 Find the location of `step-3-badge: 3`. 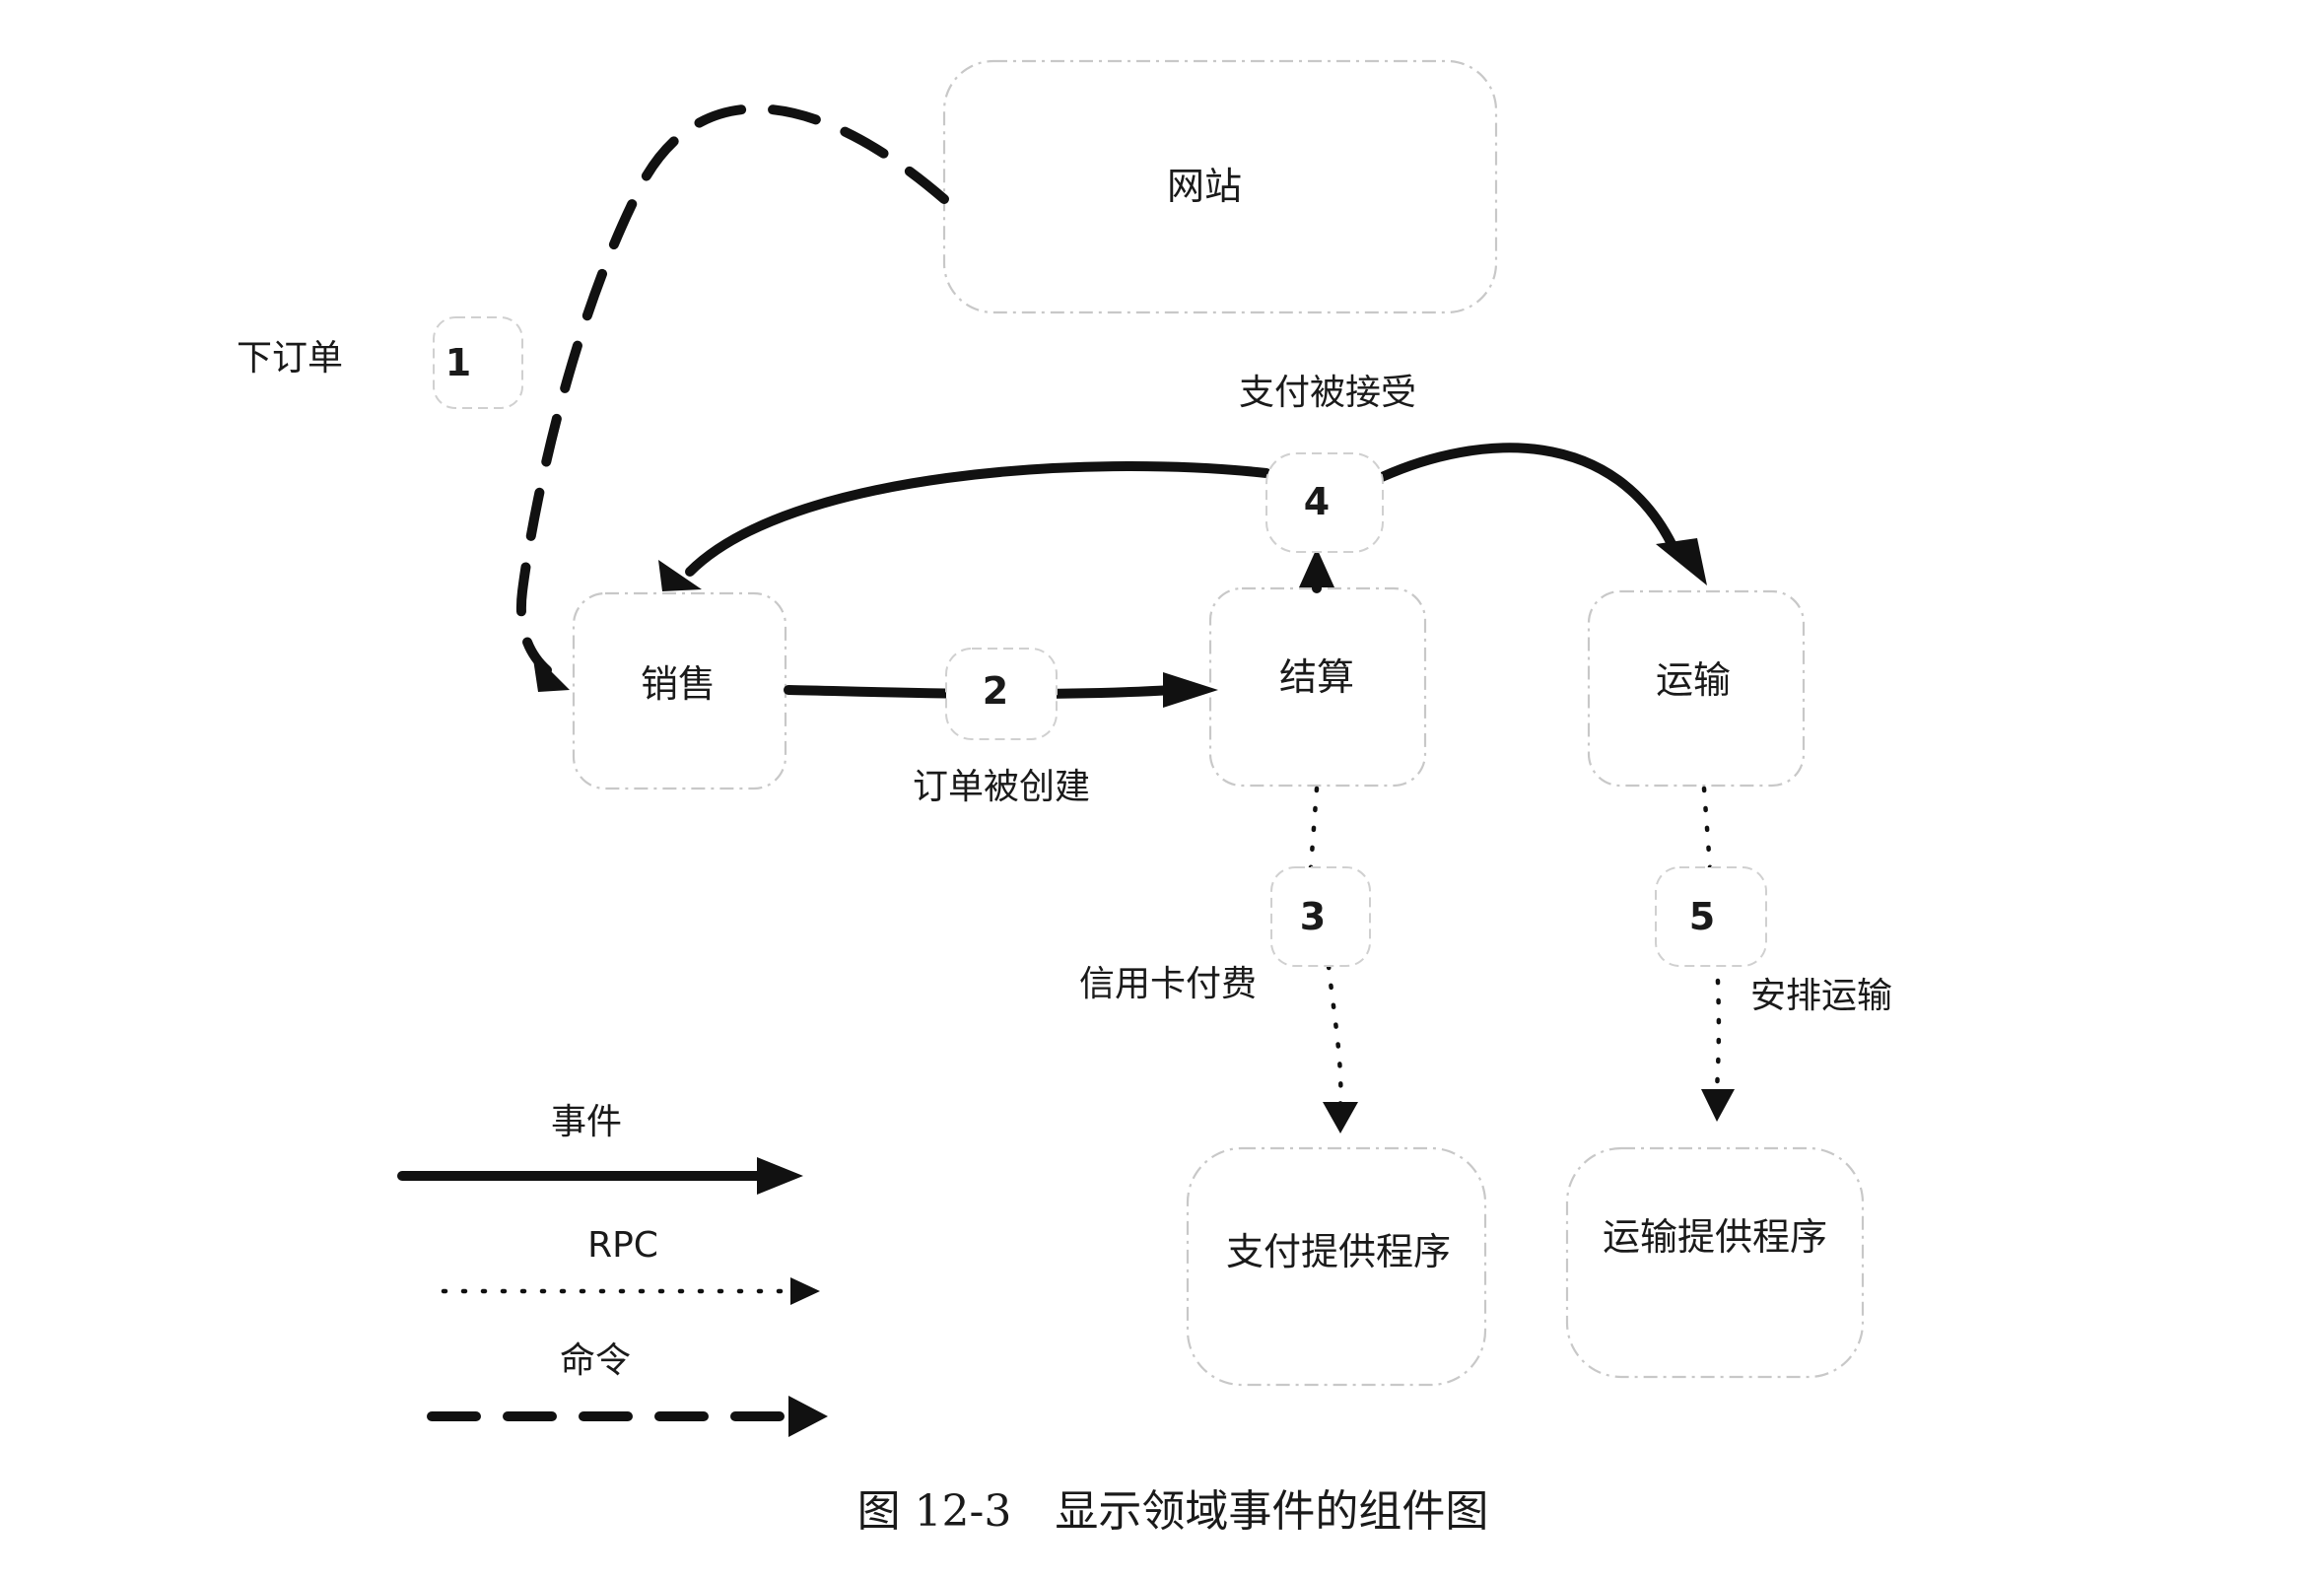

step-3-badge: 3 is located at coordinates (1320, 916).